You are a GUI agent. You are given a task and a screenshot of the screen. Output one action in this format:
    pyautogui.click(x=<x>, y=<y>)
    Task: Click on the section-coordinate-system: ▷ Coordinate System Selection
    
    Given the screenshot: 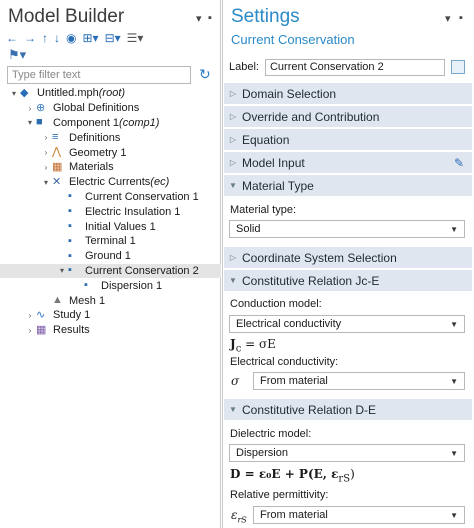 What is the action you would take?
    pyautogui.click(x=348, y=257)
    